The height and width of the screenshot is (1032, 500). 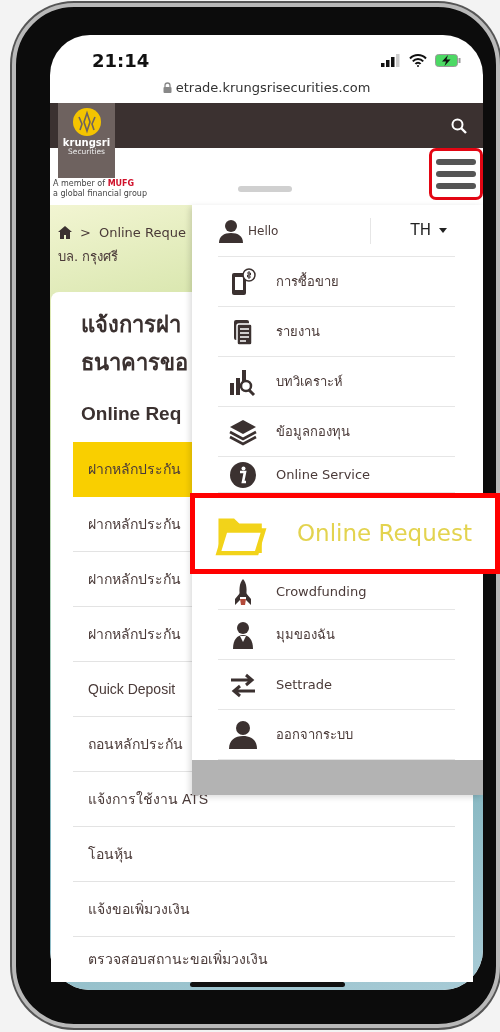 What do you see at coordinates (448, 60) in the screenshot?
I see `battery-charging-icon` at bounding box center [448, 60].